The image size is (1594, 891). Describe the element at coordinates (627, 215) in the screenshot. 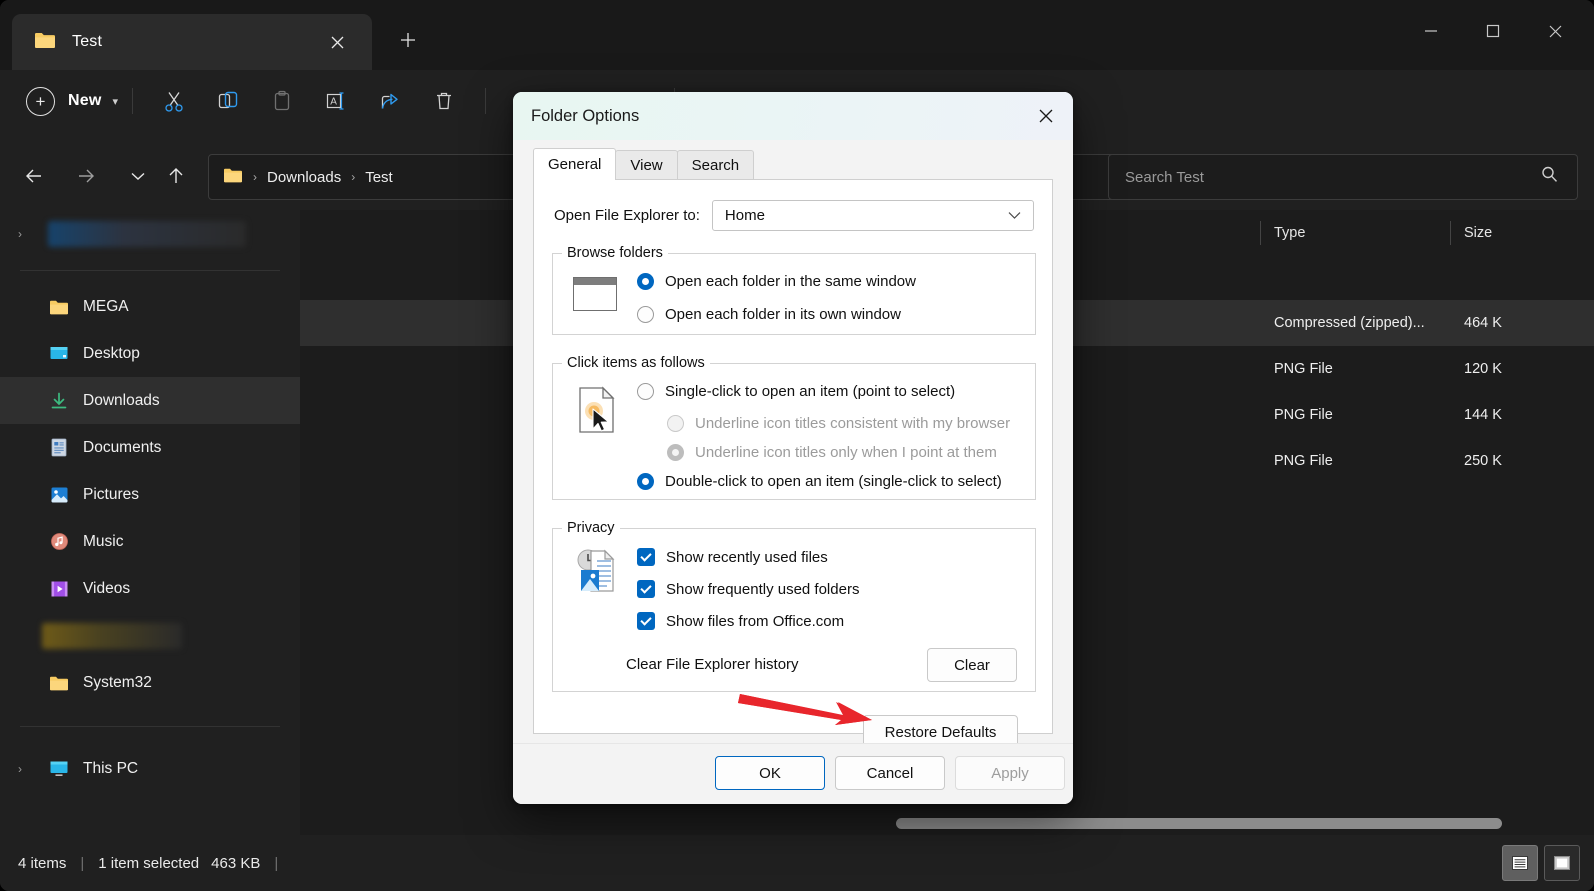

I see `open-explorer-to-label: Open File Explorer to:` at that location.